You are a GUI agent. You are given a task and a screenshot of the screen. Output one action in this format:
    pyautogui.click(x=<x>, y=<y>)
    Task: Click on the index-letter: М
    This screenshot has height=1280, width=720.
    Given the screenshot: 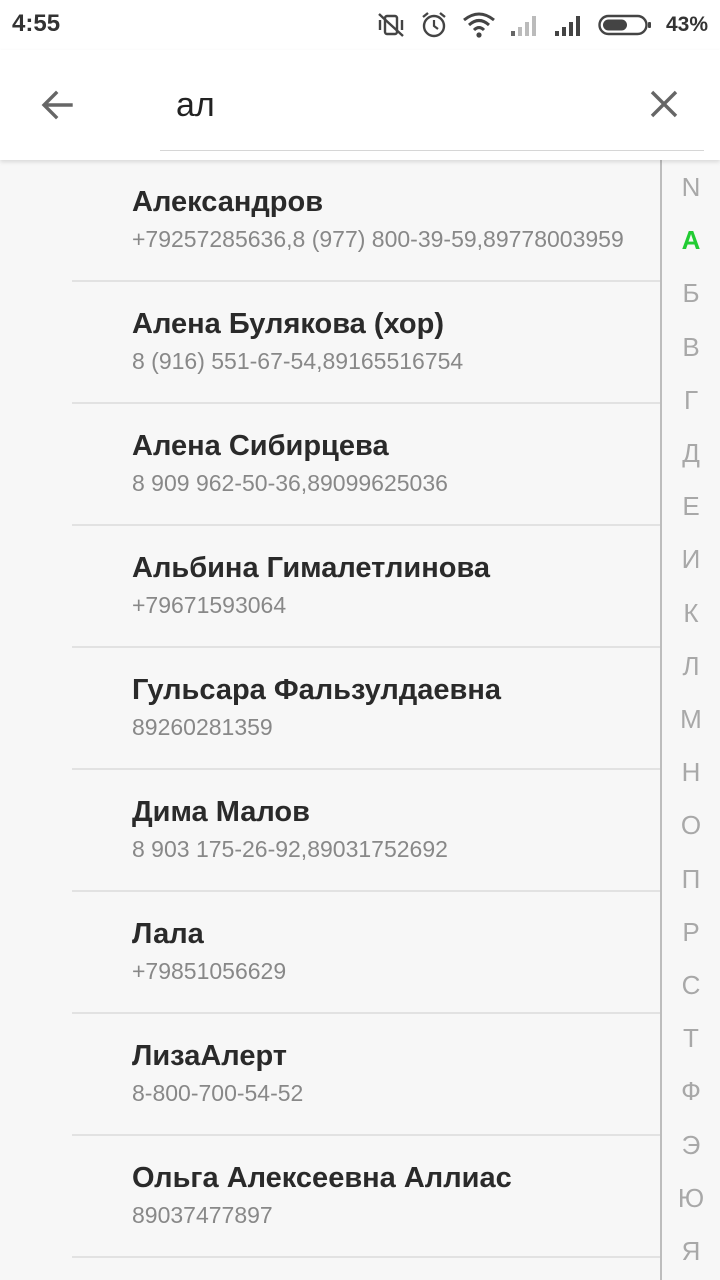 What is the action you would take?
    pyautogui.click(x=691, y=719)
    